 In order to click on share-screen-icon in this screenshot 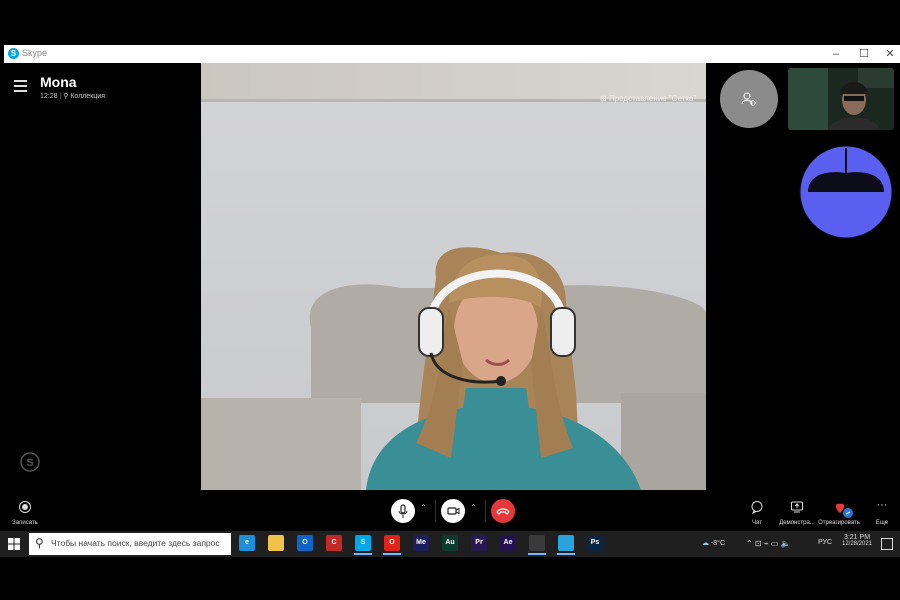, I will do `click(797, 507)`.